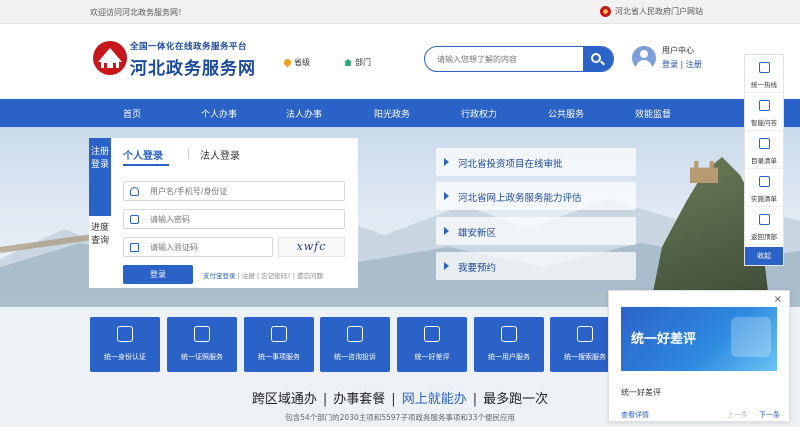  What do you see at coordinates (158, 274) in the screenshot?
I see `login-button: 登录` at bounding box center [158, 274].